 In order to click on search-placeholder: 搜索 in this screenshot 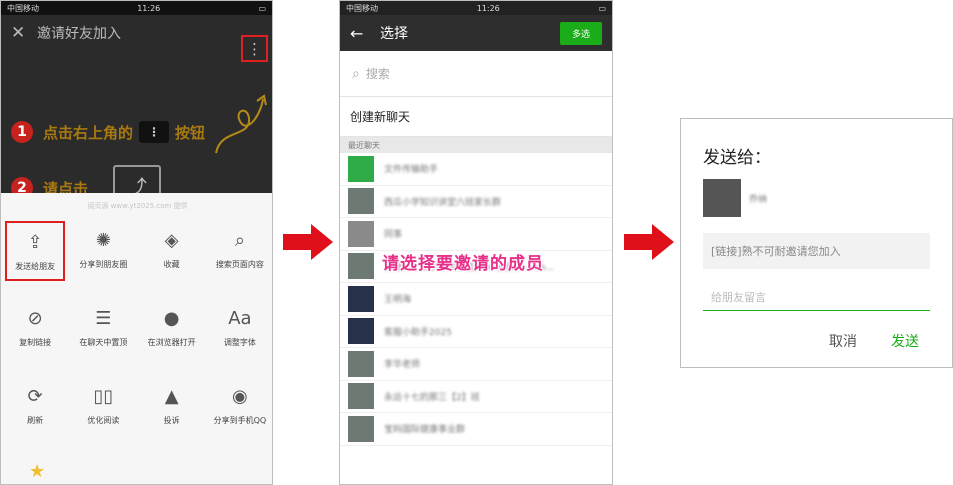, I will do `click(377, 74)`.